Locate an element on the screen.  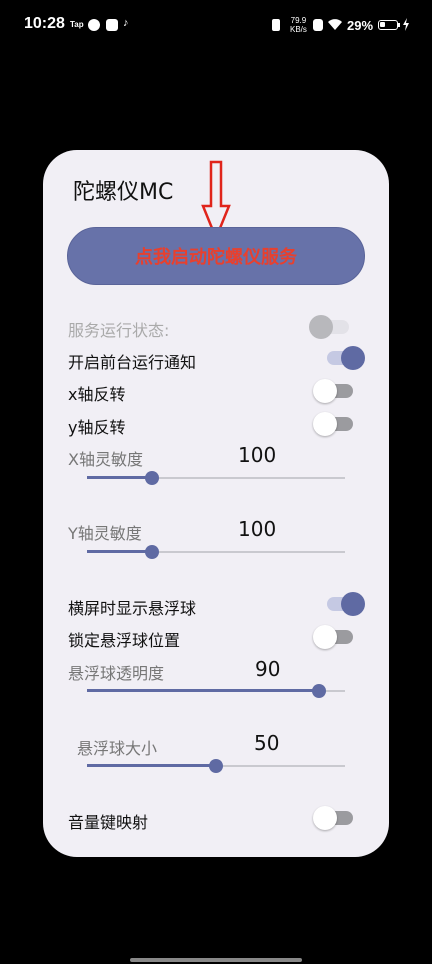
network-speed: 79.9 KB/s is located at coordinates (298, 25).